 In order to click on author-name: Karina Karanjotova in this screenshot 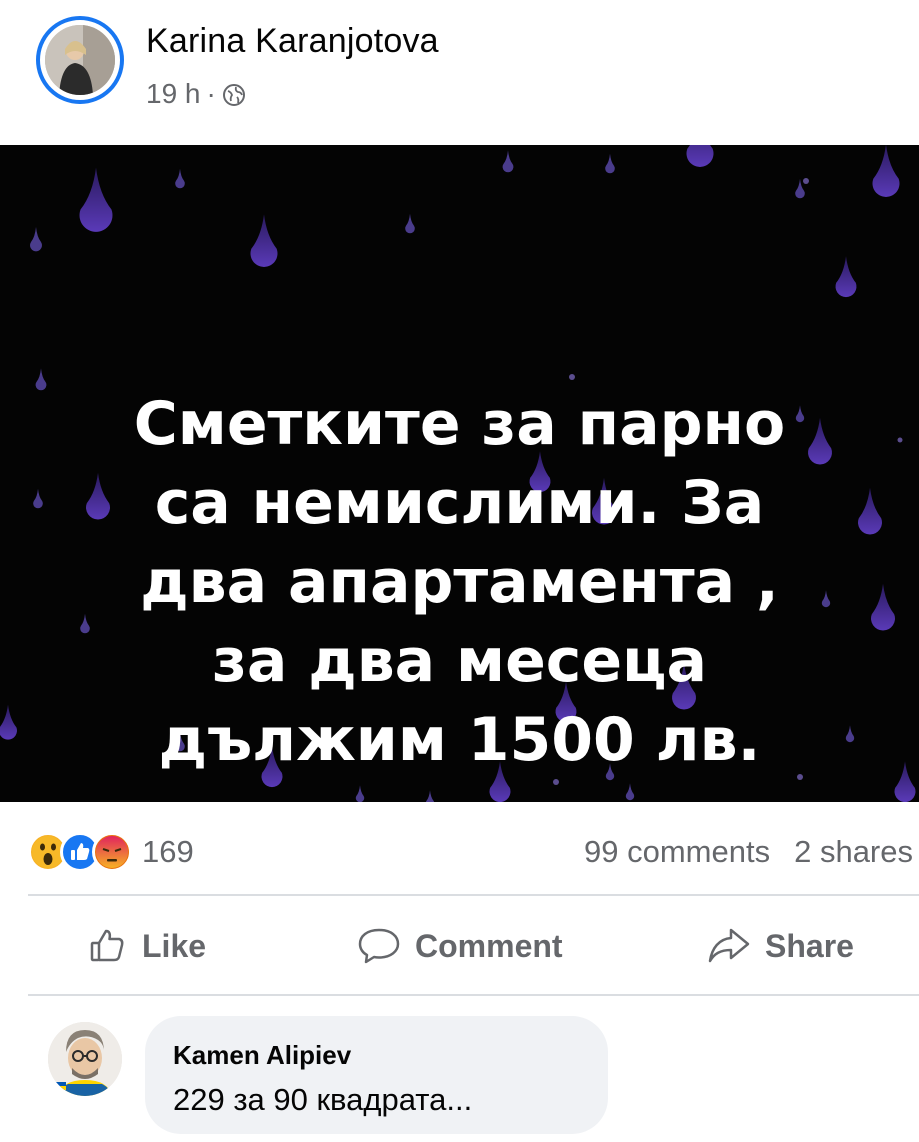, I will do `click(292, 41)`.